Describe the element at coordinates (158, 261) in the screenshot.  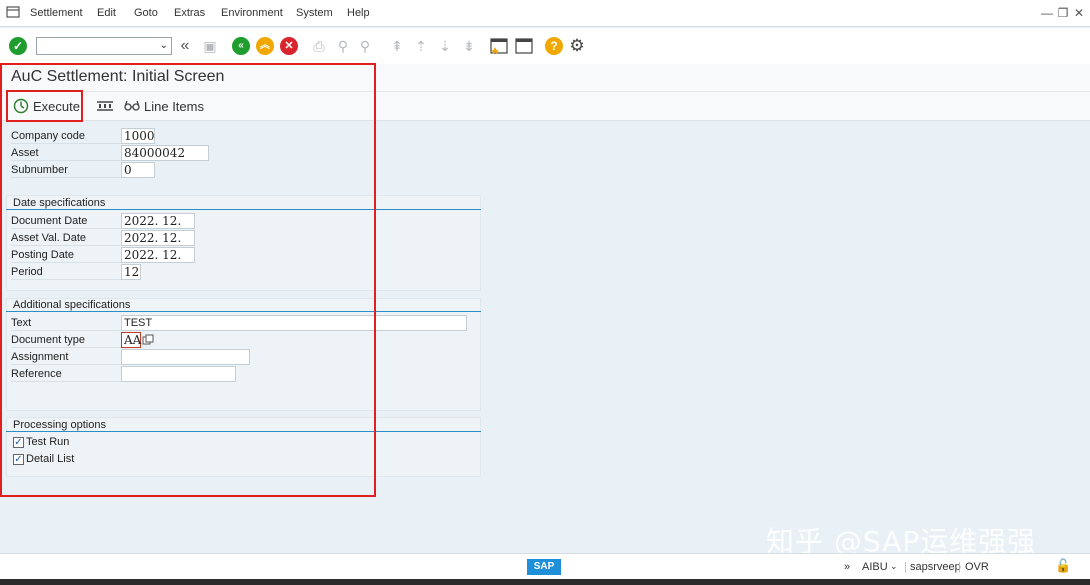
I see `posting-date-input: 2022. 12. 05` at that location.